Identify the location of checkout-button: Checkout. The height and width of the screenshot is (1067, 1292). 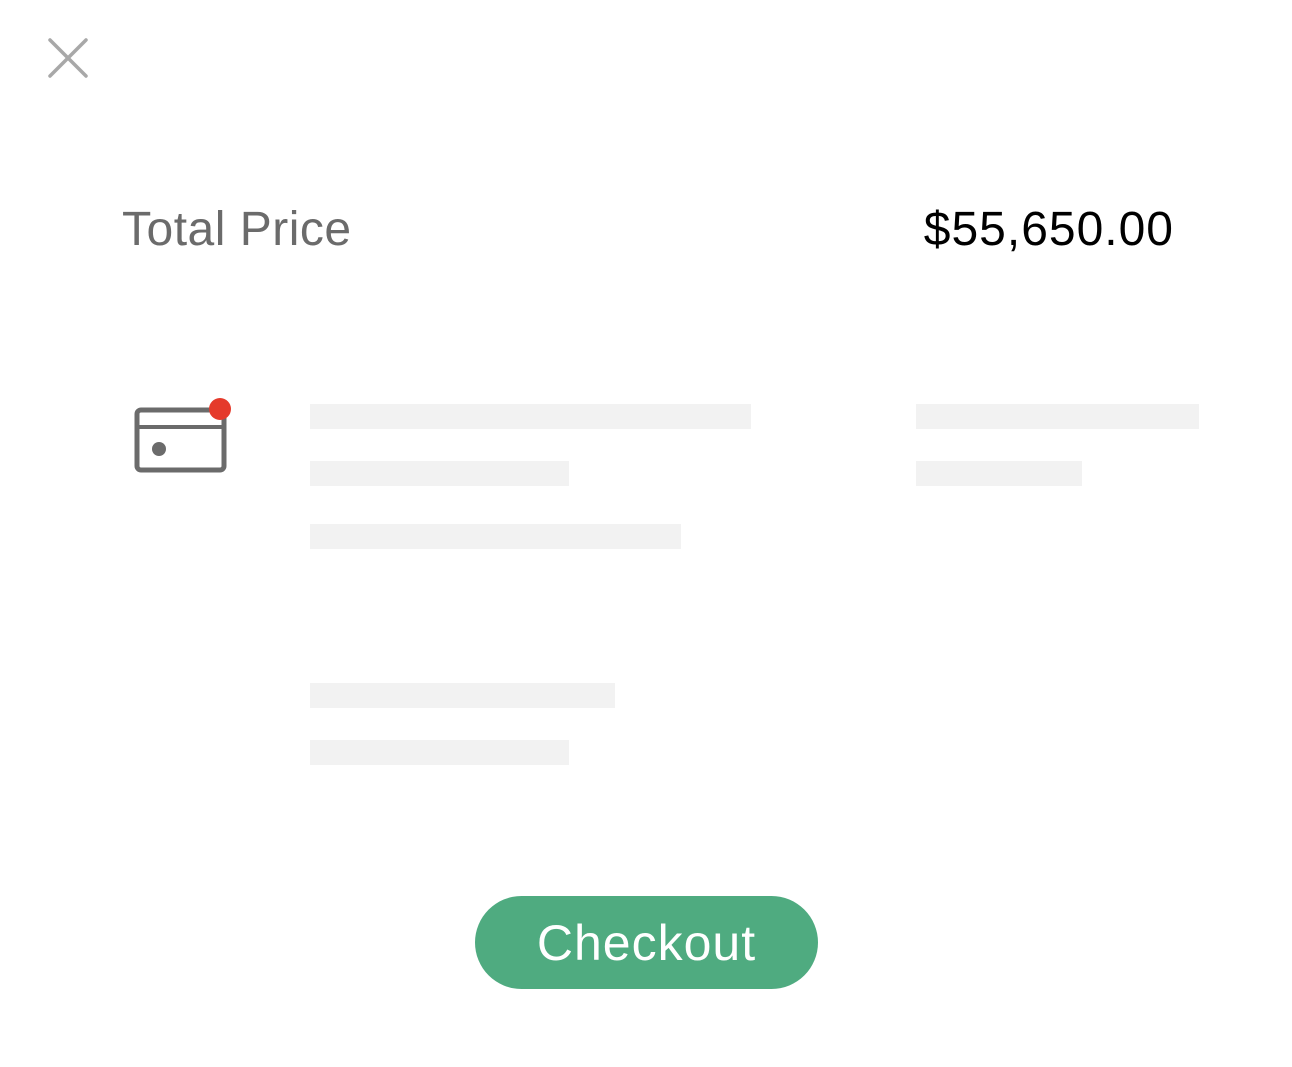
(646, 942).